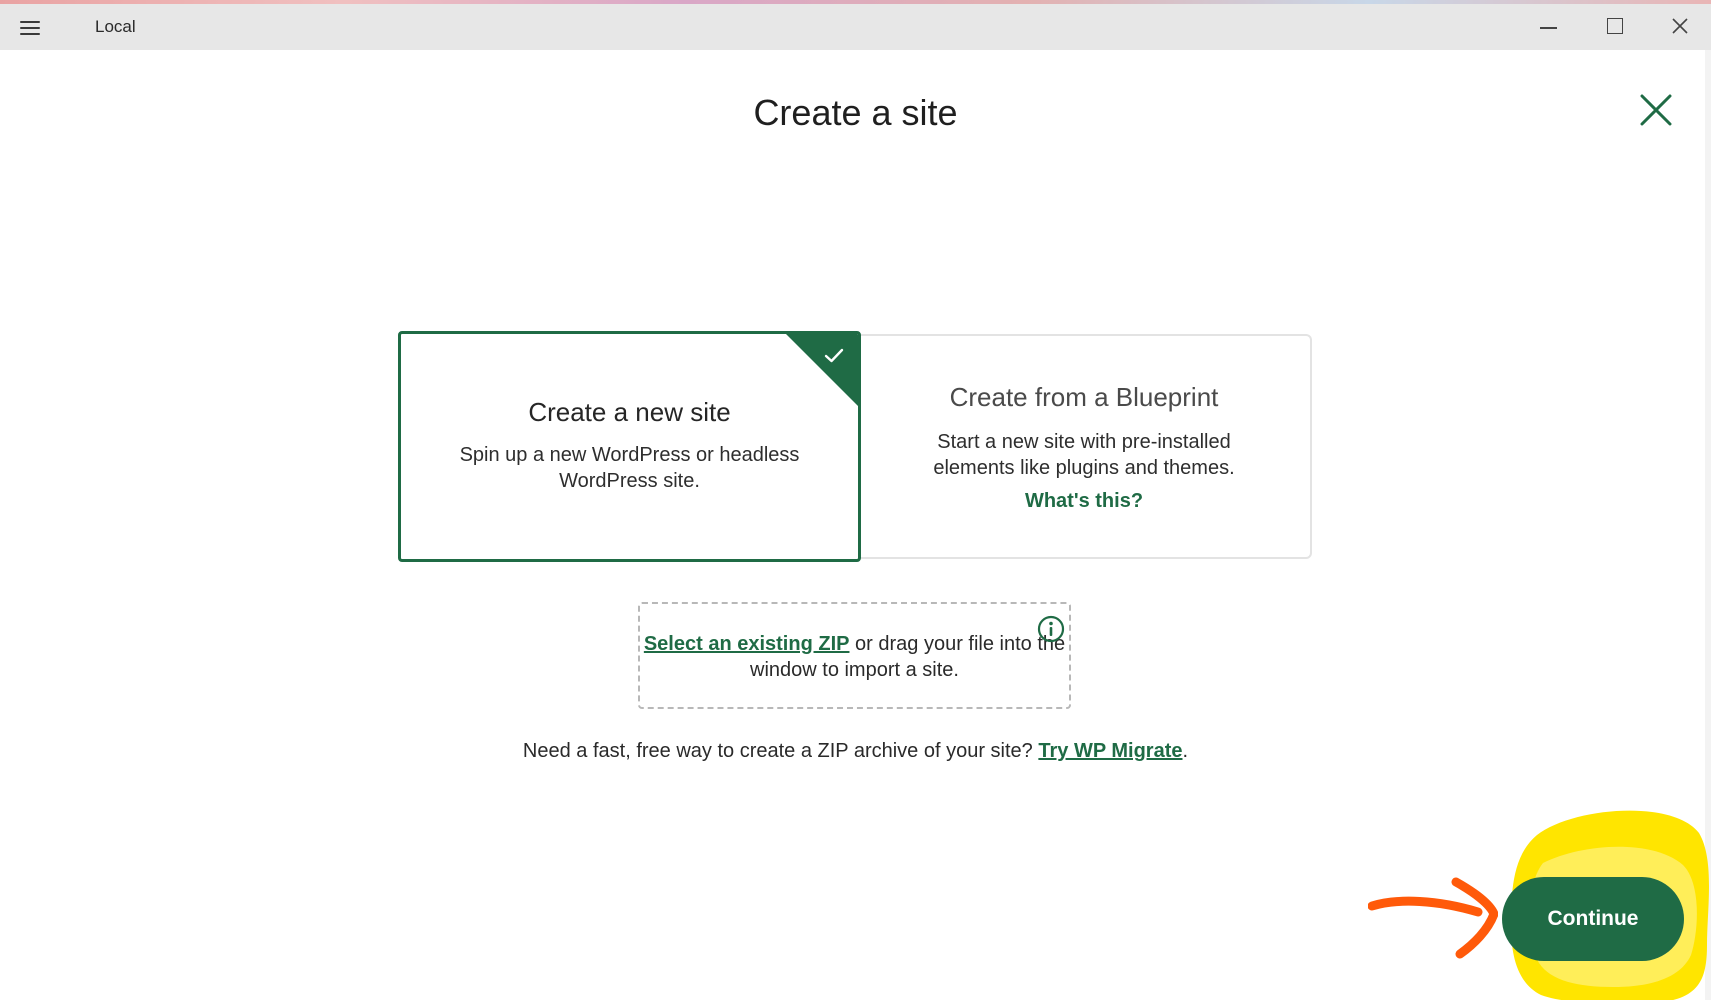 The height and width of the screenshot is (1000, 1711). Describe the element at coordinates (31, 27) in the screenshot. I see `hamburger-menu-icon` at that location.